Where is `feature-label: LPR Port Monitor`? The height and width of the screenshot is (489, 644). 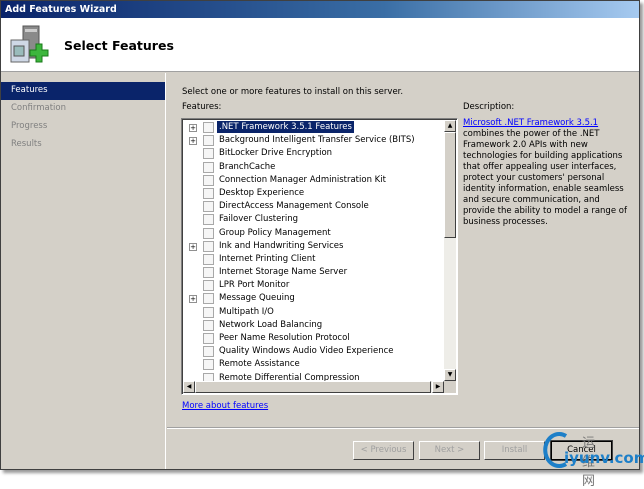
feature-label: LPR Port Monitor is located at coordinates (254, 285).